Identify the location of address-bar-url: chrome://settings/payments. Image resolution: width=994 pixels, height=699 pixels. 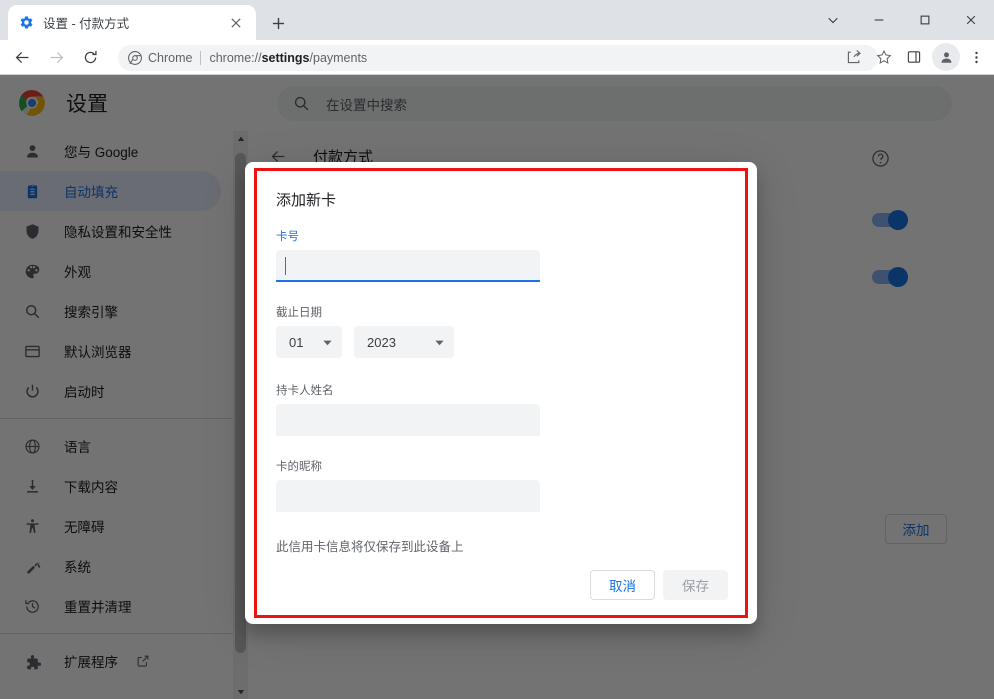
(288, 58).